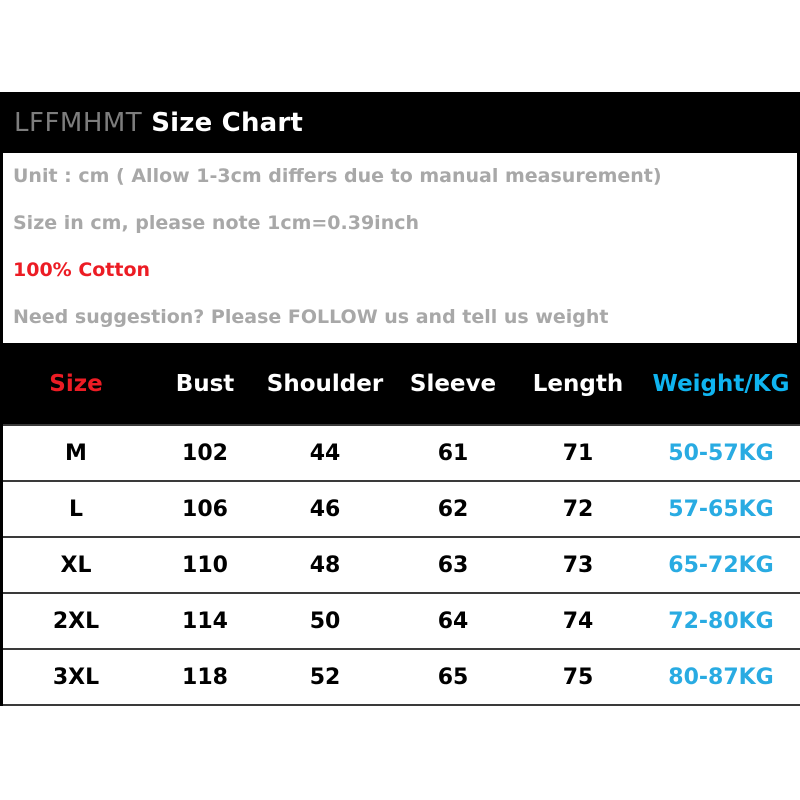 This screenshot has width=800, height=800. What do you see at coordinates (76, 565) in the screenshot?
I see `cell-size: XL` at bounding box center [76, 565].